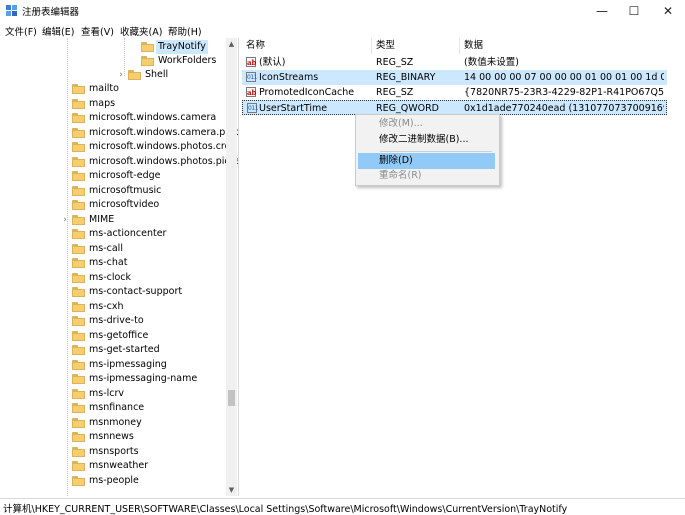  What do you see at coordinates (141, 31) in the screenshot?
I see `menu-favorites: 收藏夹(A)` at bounding box center [141, 31].